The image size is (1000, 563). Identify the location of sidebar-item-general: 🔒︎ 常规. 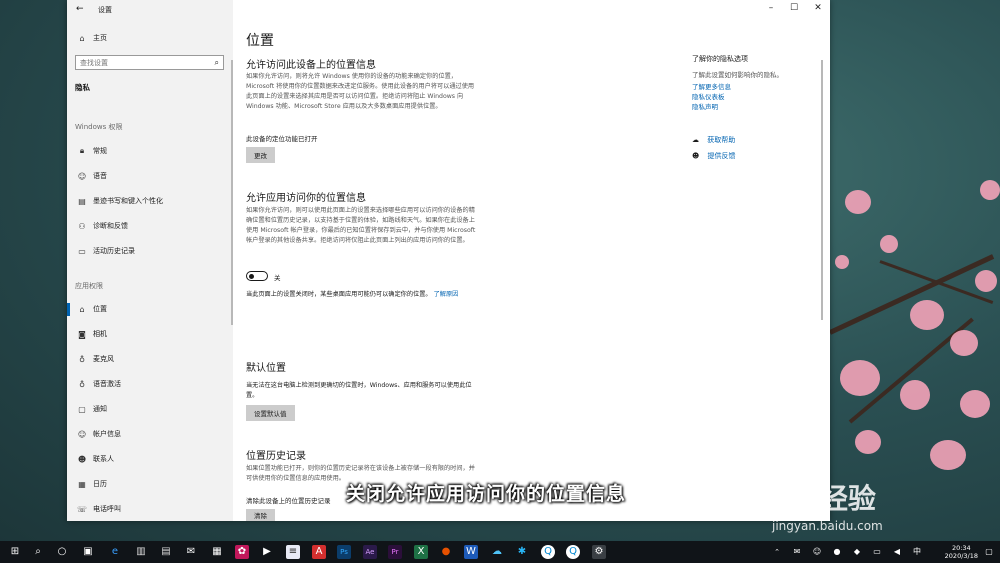
(91, 151).